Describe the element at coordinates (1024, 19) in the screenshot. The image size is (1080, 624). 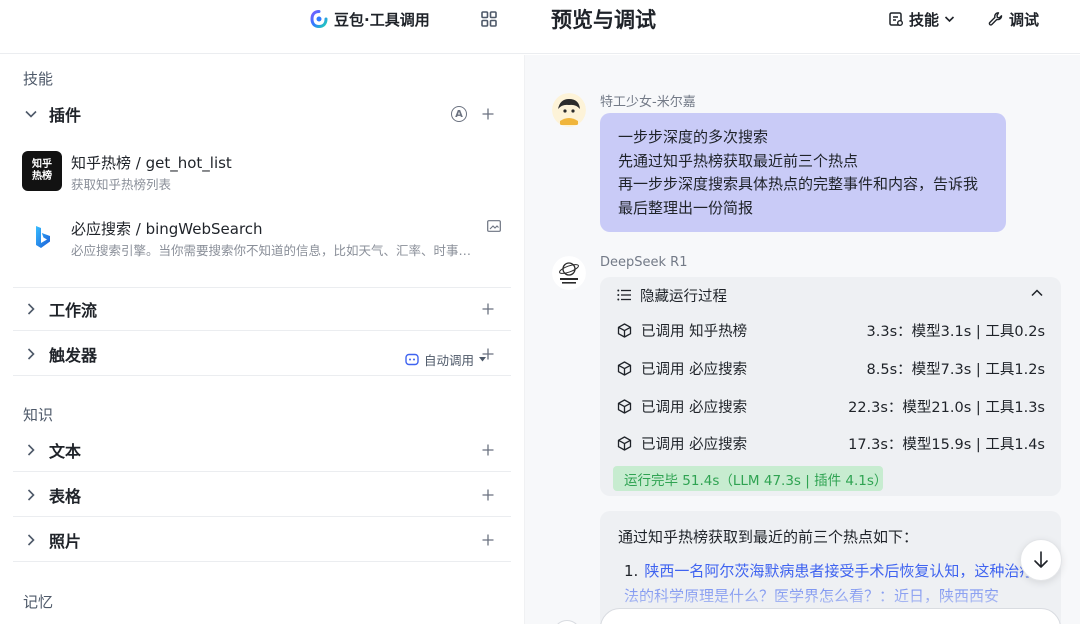
I see `debug-label: 调试` at that location.